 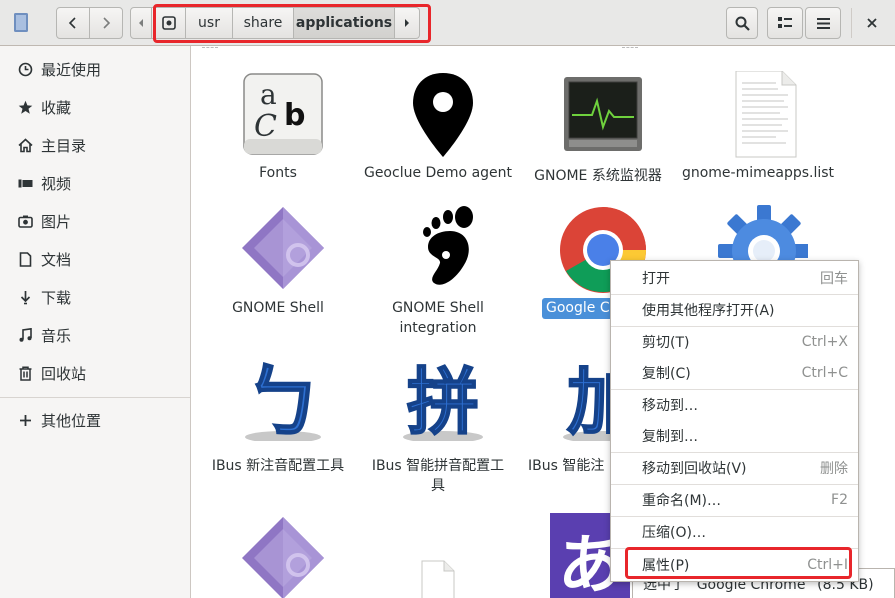 What do you see at coordinates (25, 221) in the screenshot?
I see `camera-icon` at bounding box center [25, 221].